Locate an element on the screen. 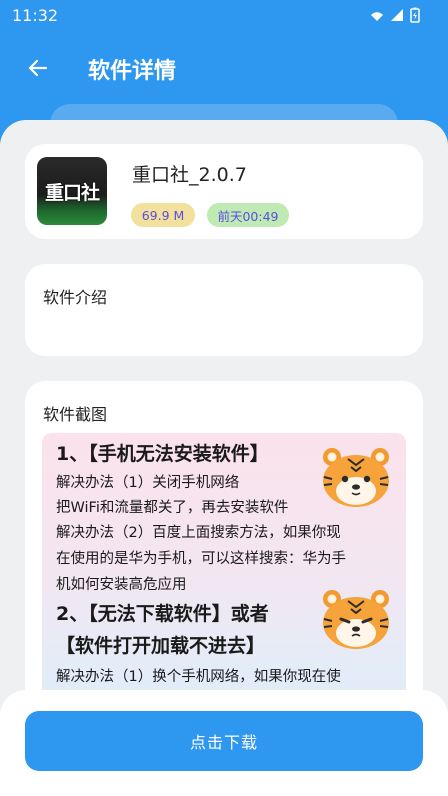  status-bar: 11:32 is located at coordinates (224, 16).